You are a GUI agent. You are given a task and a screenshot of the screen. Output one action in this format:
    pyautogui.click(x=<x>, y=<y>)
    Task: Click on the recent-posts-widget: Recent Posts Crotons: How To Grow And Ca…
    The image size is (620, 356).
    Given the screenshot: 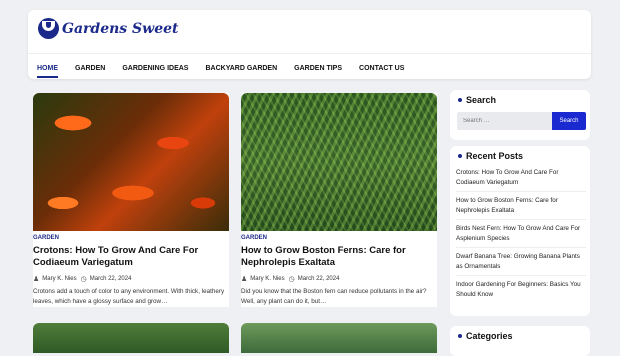 What is the action you would take?
    pyautogui.click(x=520, y=231)
    